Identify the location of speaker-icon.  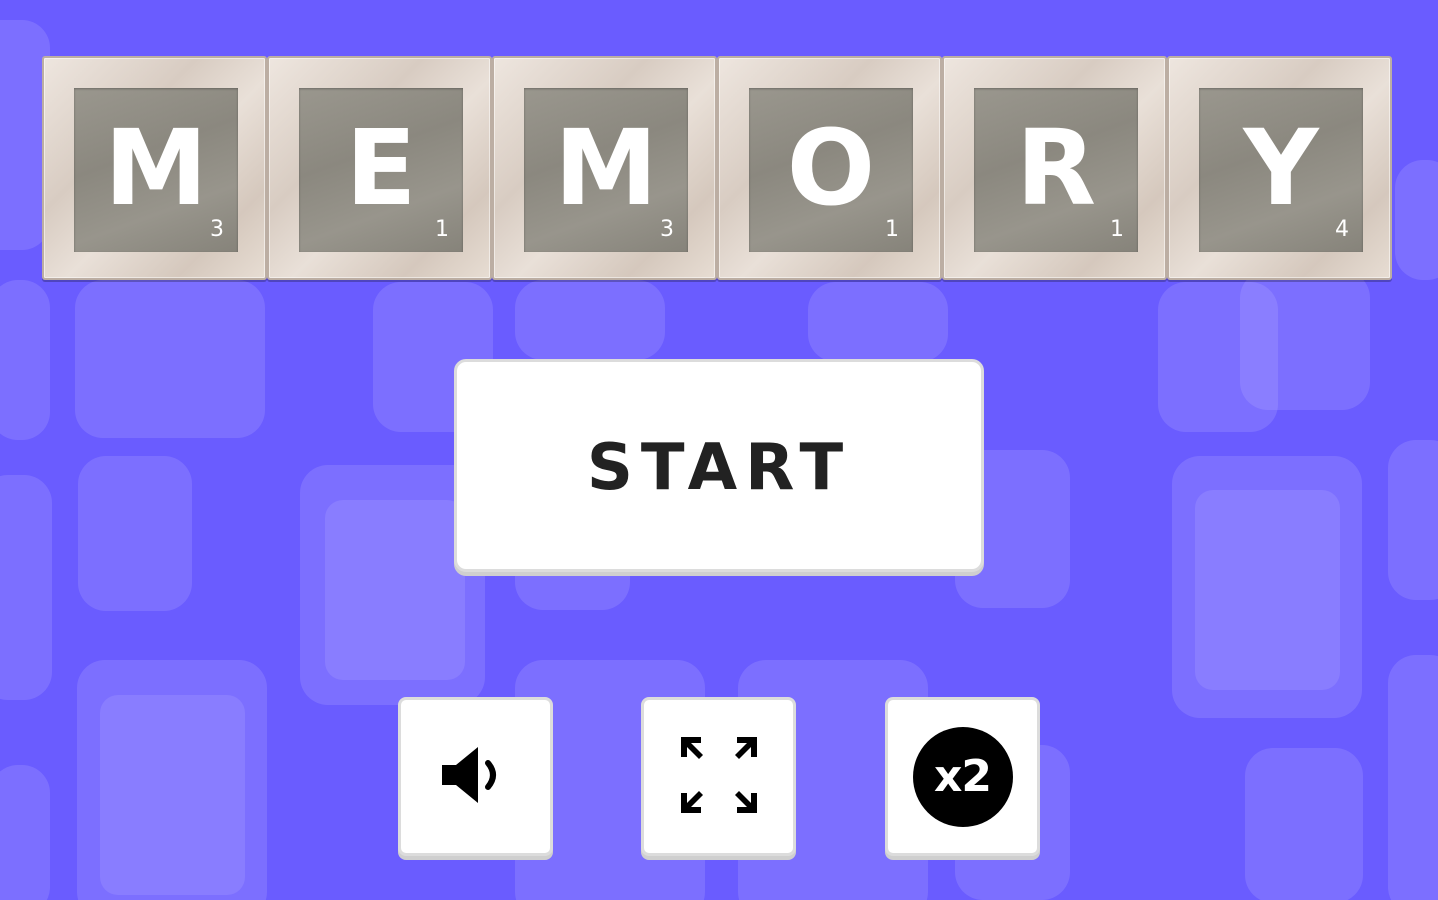
(476, 777).